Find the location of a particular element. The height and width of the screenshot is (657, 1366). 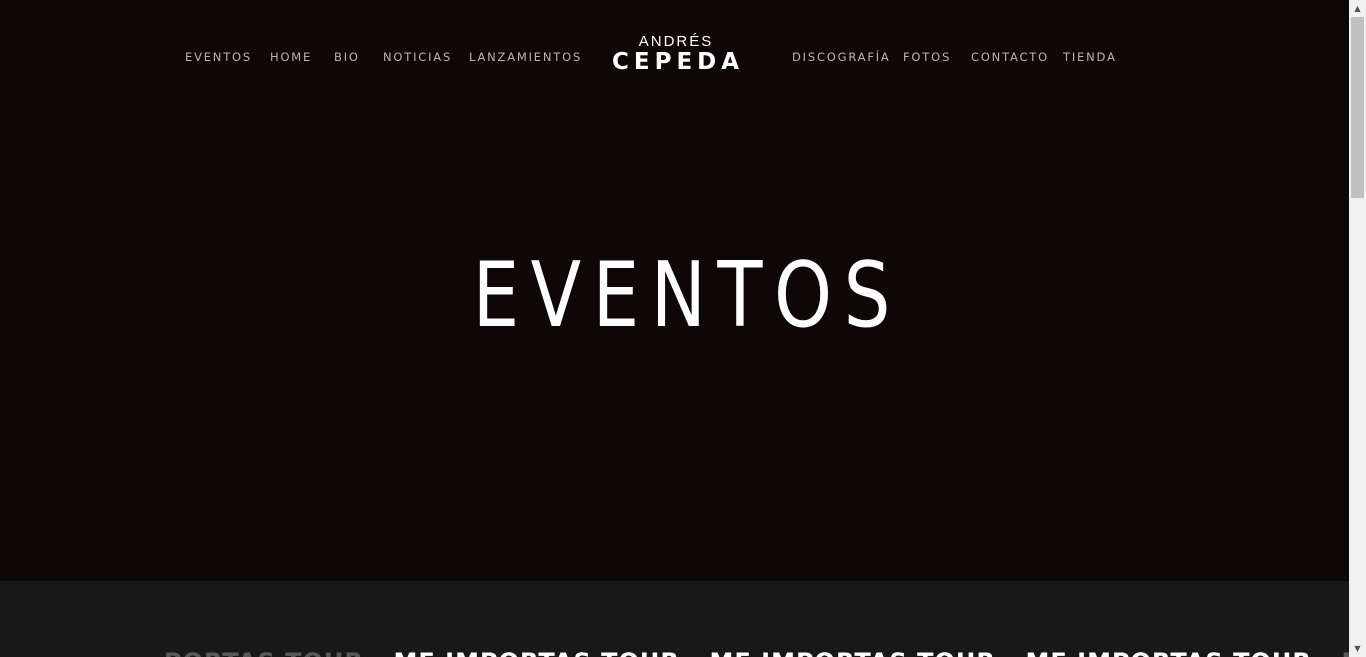

nav-item-tienda: TIENDA is located at coordinates (1090, 57).